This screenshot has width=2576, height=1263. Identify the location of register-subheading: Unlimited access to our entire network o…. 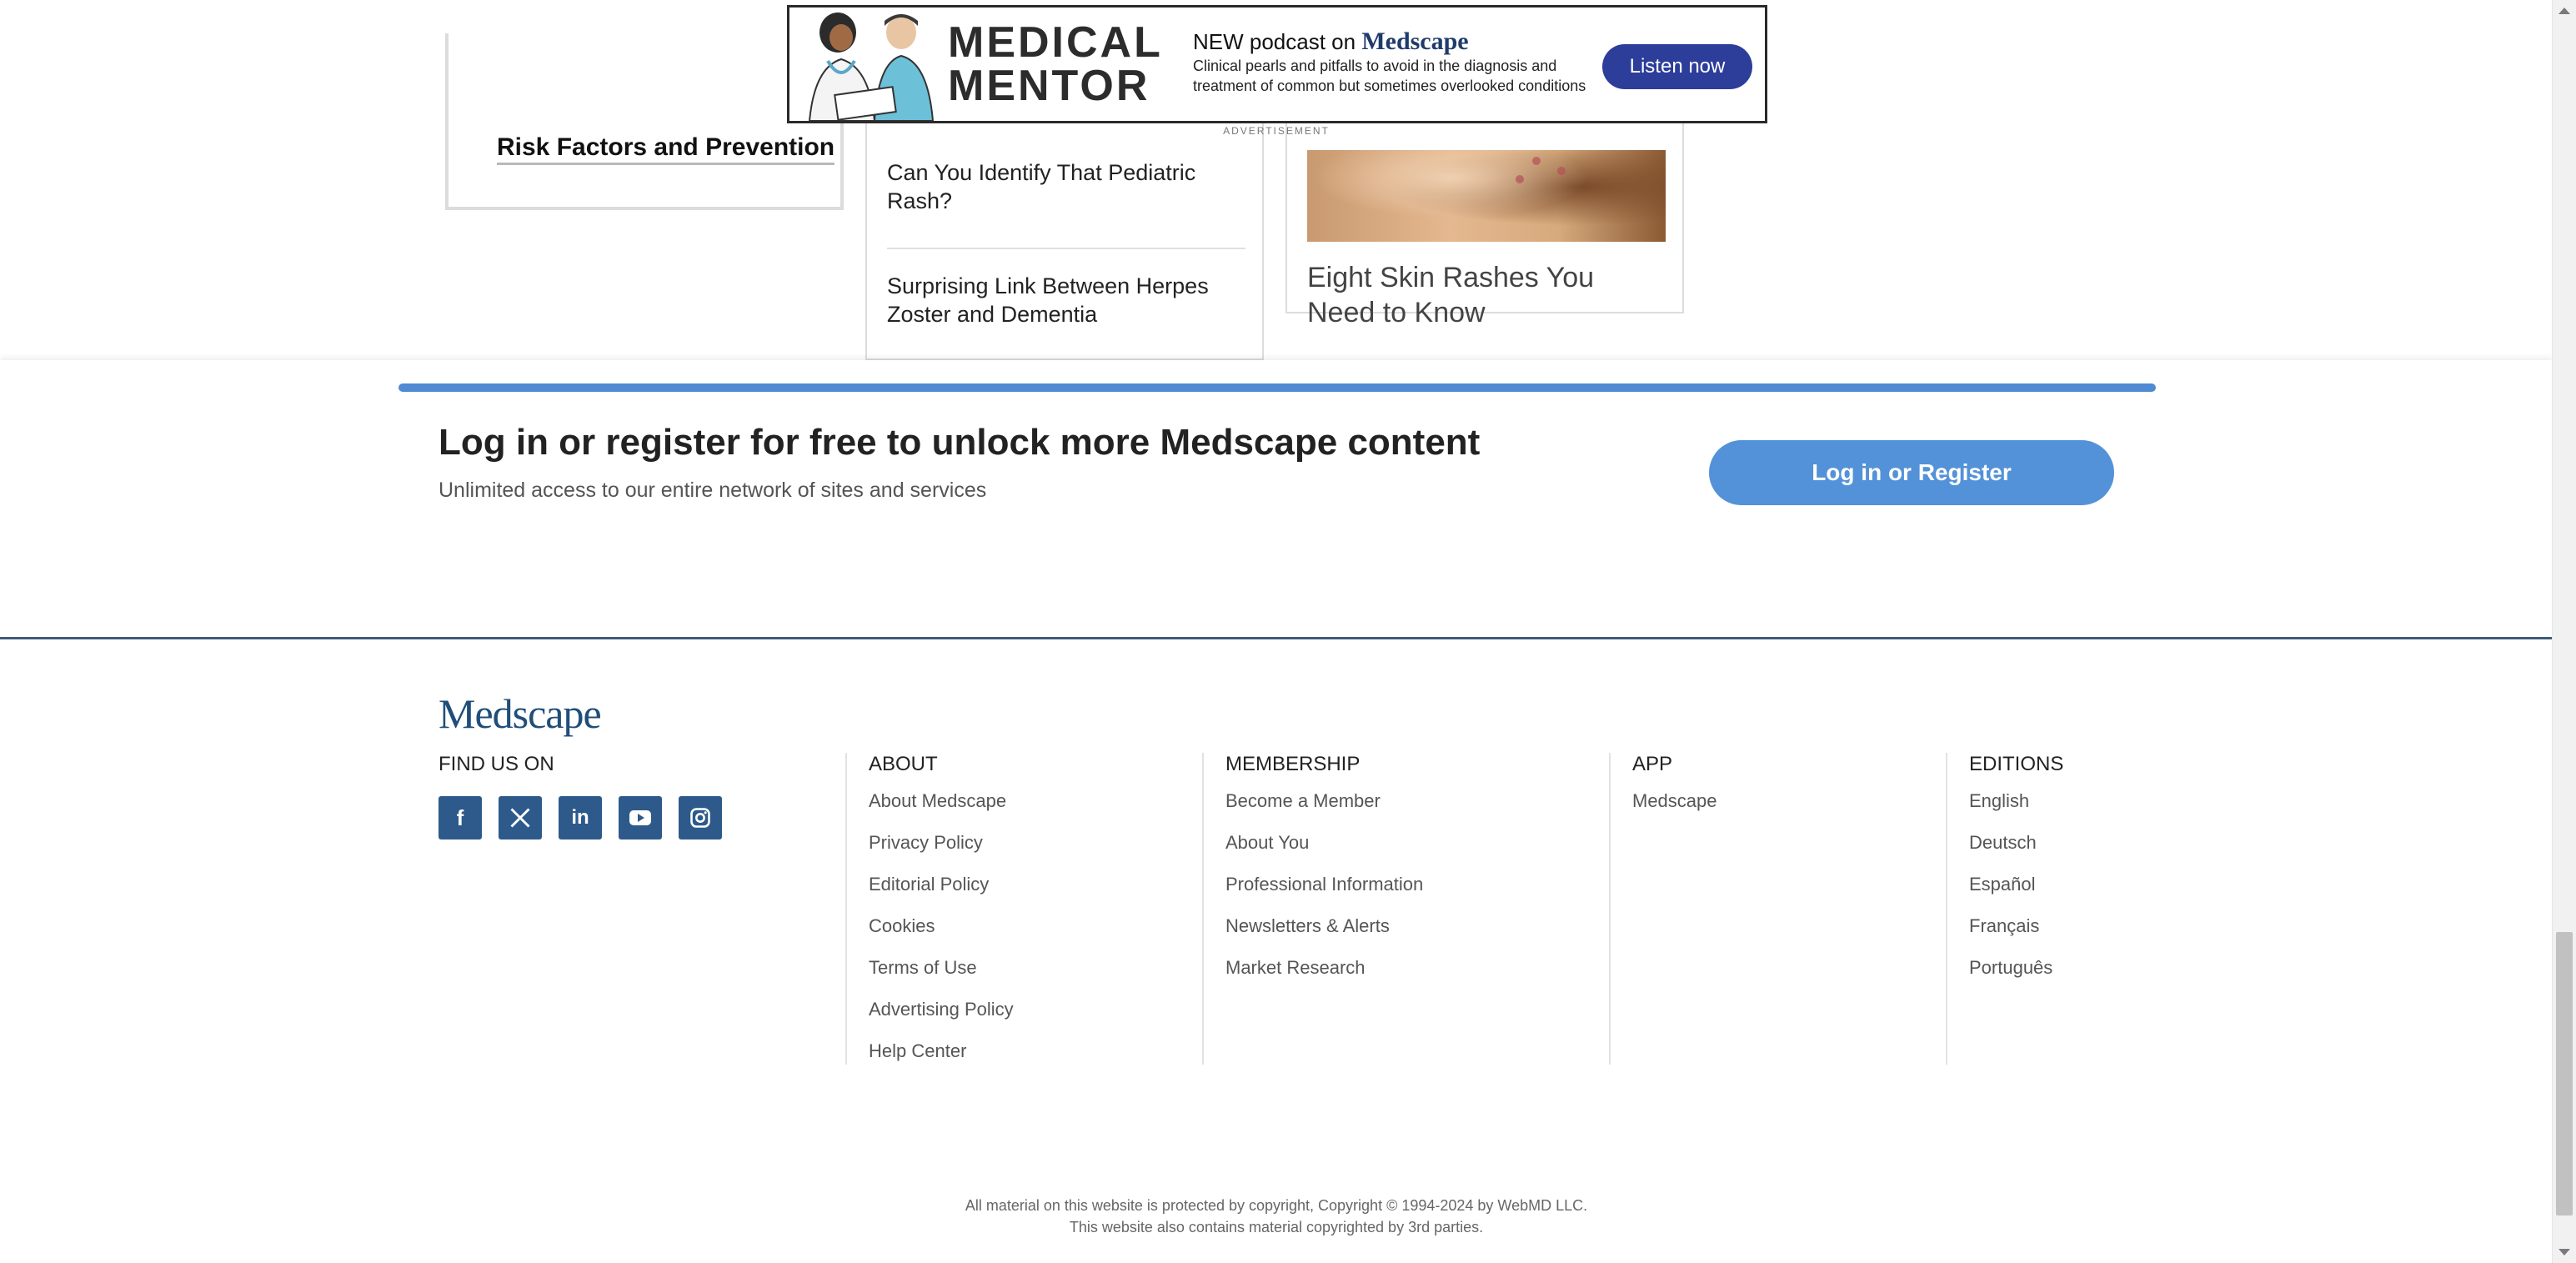
(713, 490).